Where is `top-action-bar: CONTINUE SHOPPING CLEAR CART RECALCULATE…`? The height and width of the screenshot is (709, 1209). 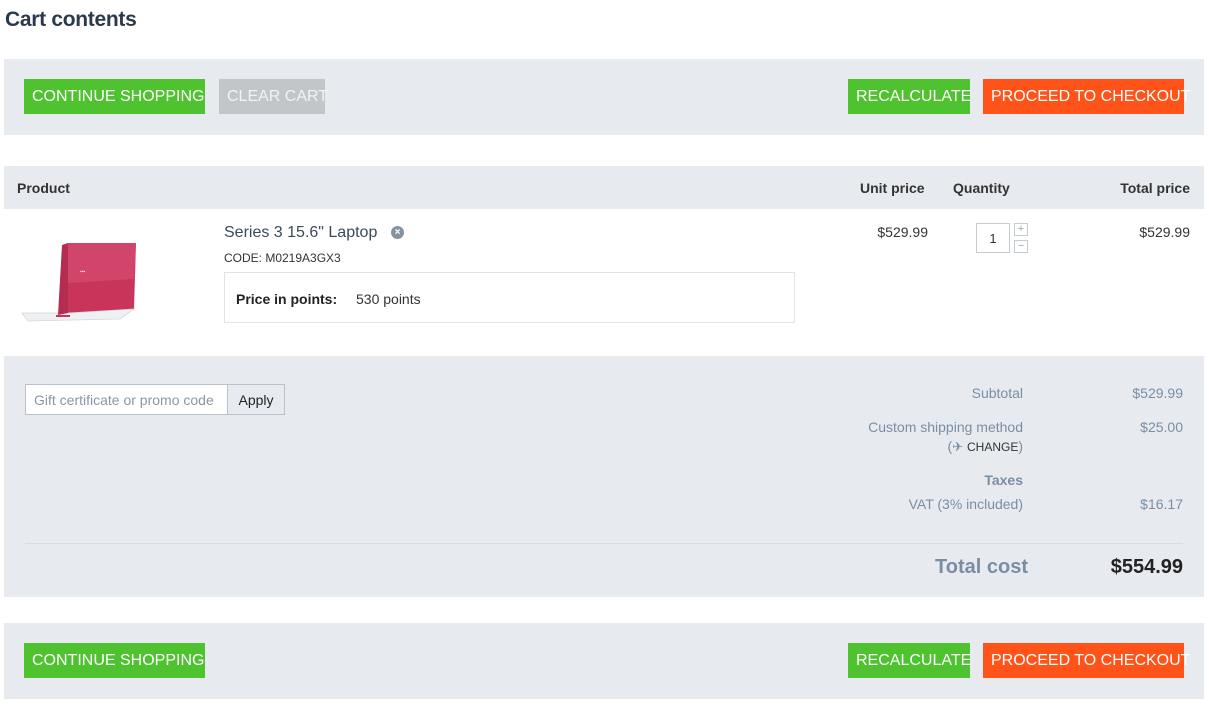
top-action-bar: CONTINUE SHOPPING CLEAR CART RECALCULATE… is located at coordinates (604, 97).